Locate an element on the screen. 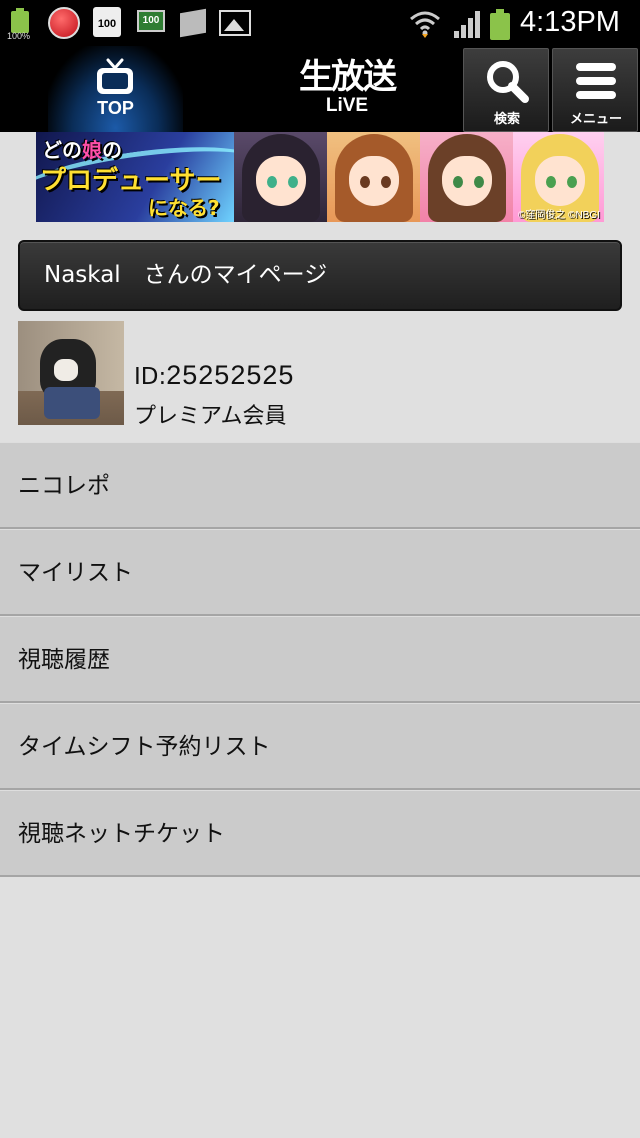  menu-item-net-tickets: 視聴ネットチケット is located at coordinates (320, 833).